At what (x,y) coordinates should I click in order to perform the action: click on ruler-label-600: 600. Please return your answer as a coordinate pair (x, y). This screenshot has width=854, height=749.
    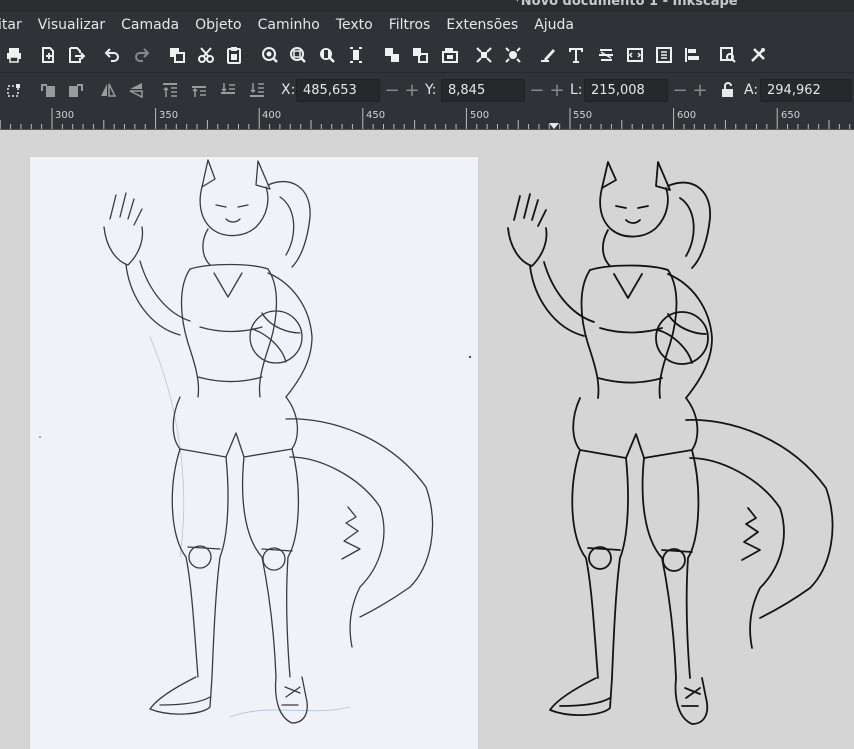
    Looking at the image, I should click on (687, 115).